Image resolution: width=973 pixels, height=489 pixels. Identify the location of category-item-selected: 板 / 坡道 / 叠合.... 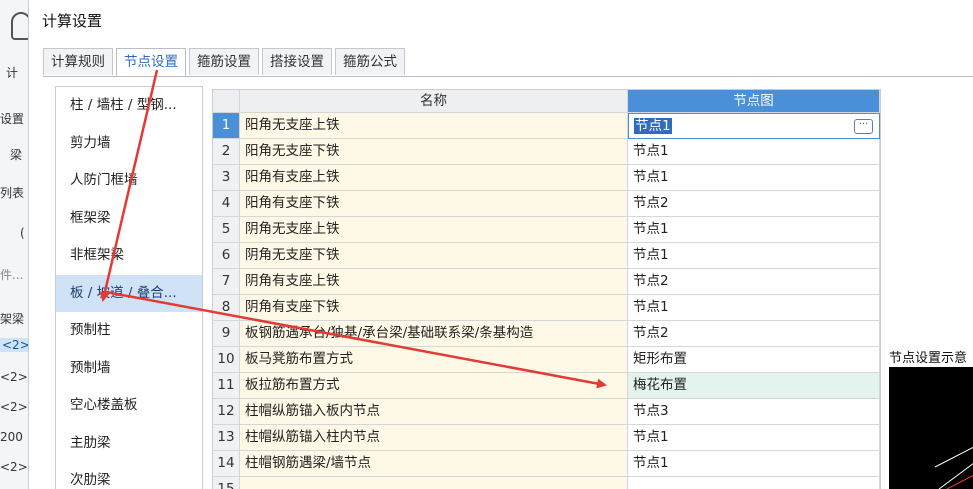
(129, 293).